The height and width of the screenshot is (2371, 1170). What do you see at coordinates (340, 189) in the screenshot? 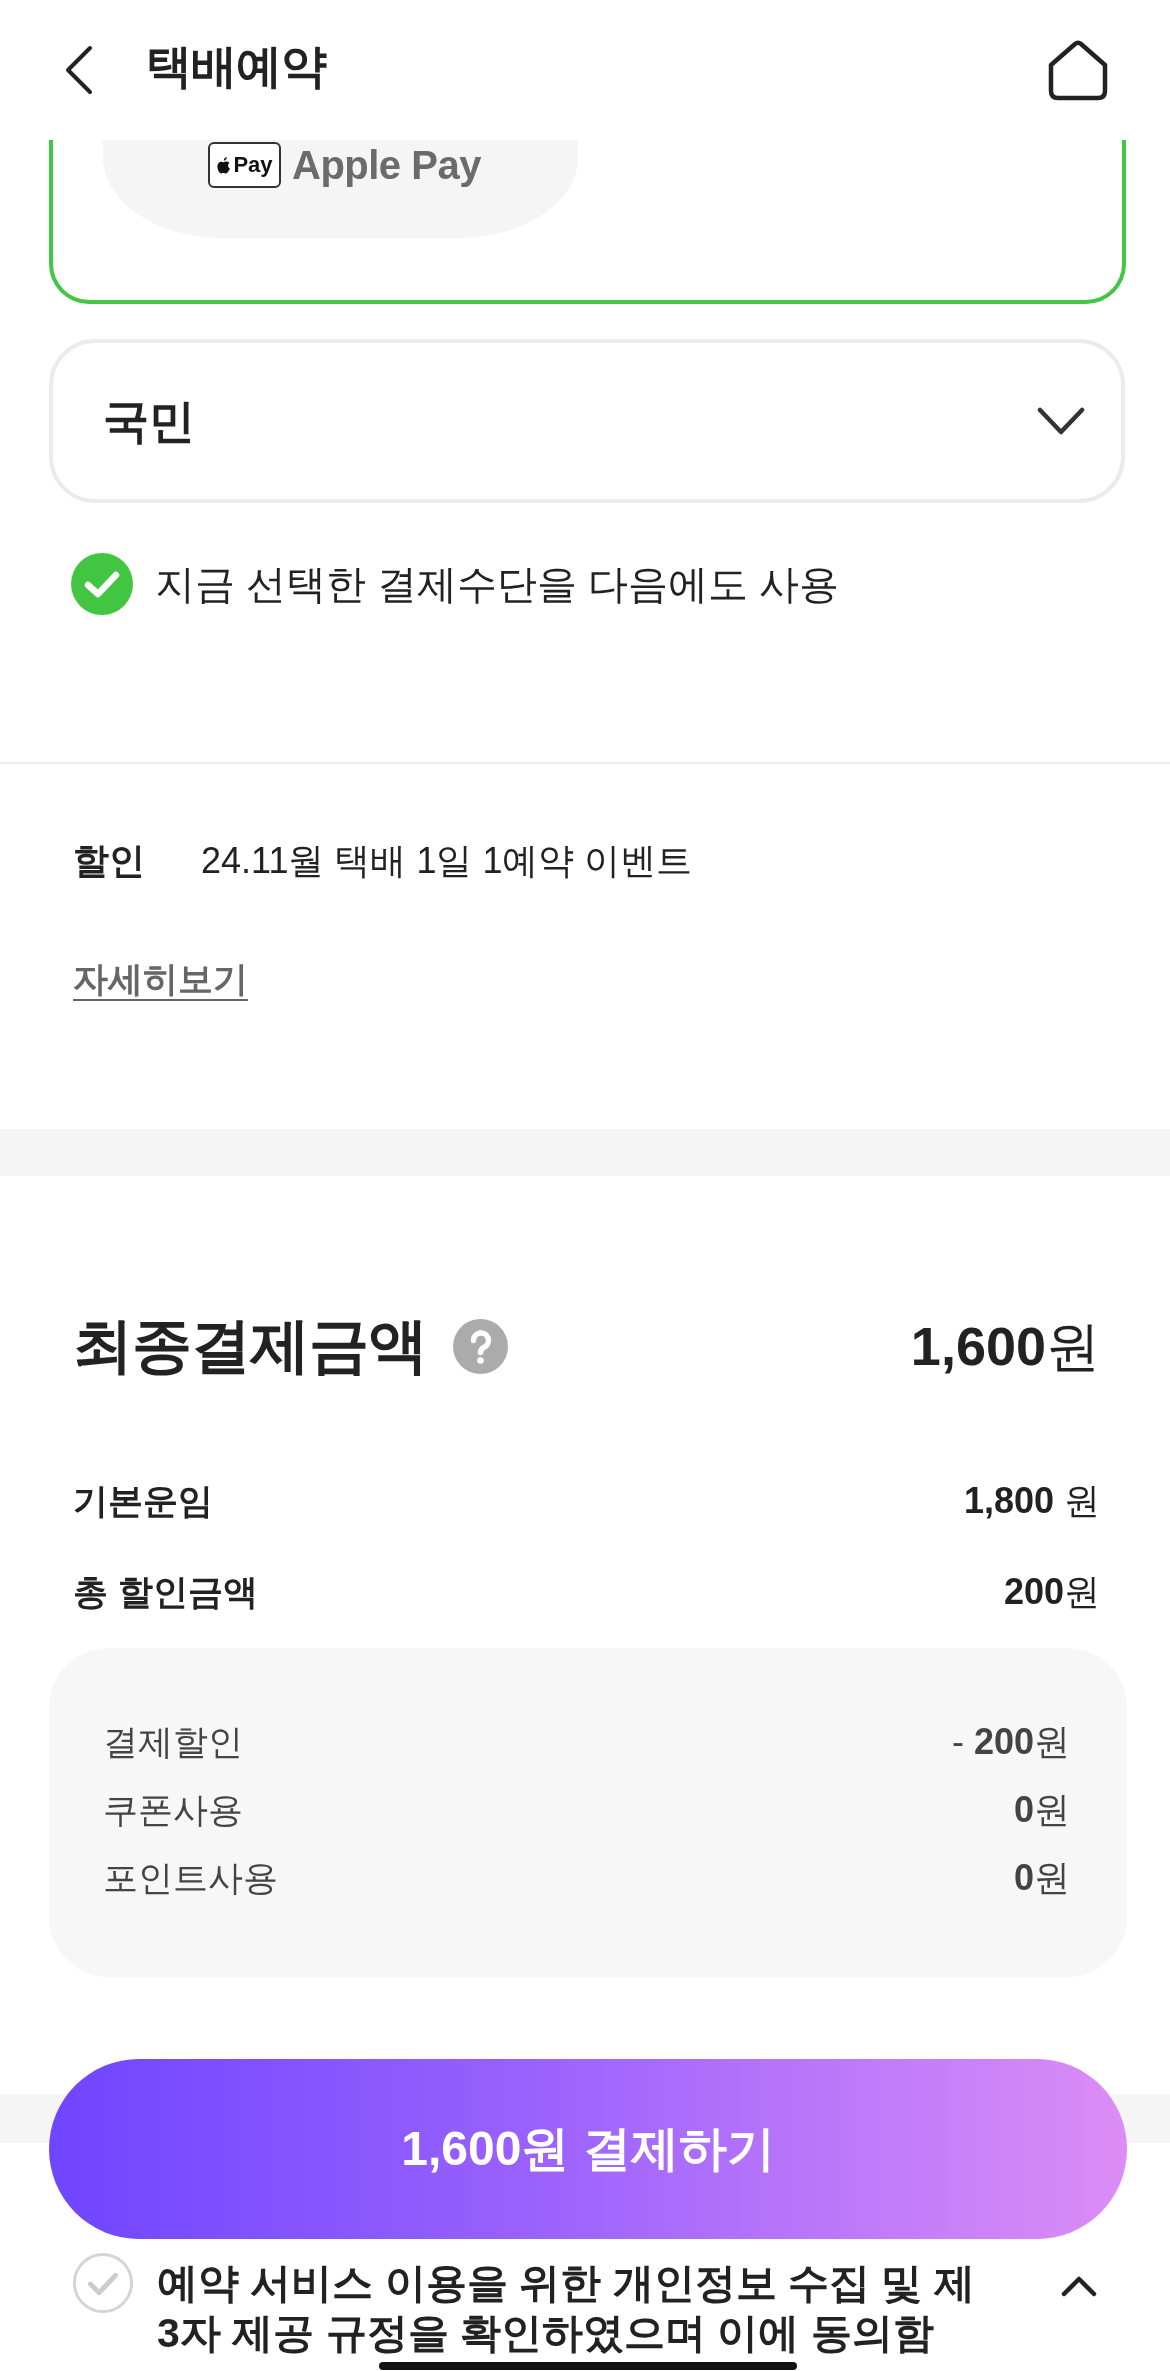
I see `payment-option-button: Pay Apple Pay` at bounding box center [340, 189].